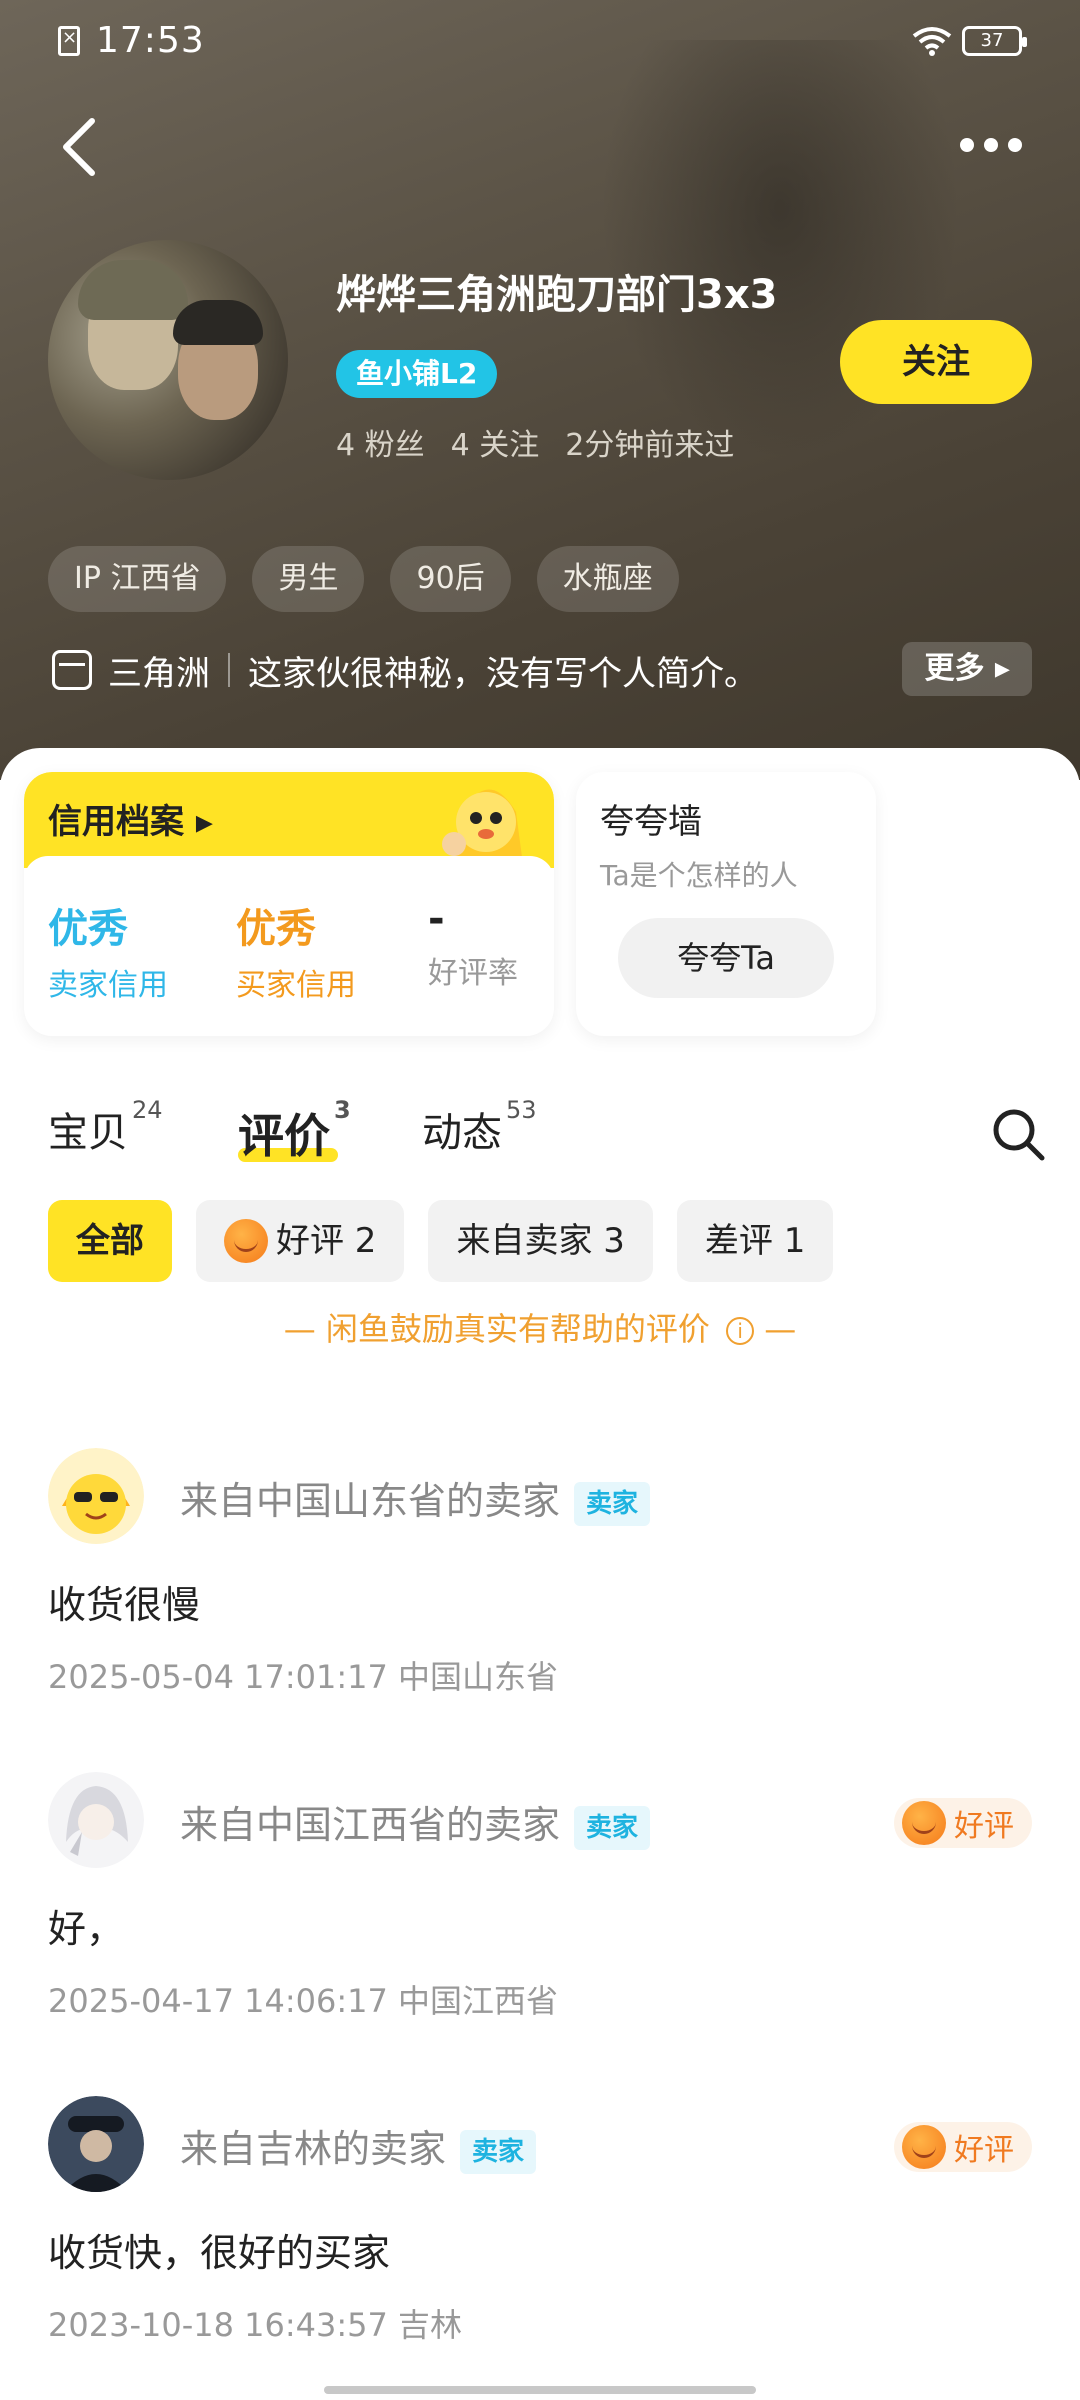 This screenshot has width=1080, height=2400. Describe the element at coordinates (651, 822) in the screenshot. I see `praise-title: 夸夸墙` at that location.